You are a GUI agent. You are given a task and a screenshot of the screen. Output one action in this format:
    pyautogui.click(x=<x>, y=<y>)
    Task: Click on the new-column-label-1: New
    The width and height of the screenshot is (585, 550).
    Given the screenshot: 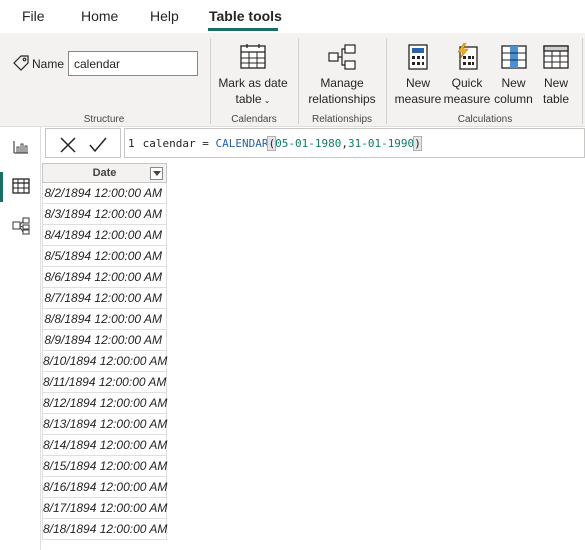 What is the action you would take?
    pyautogui.click(x=513, y=83)
    